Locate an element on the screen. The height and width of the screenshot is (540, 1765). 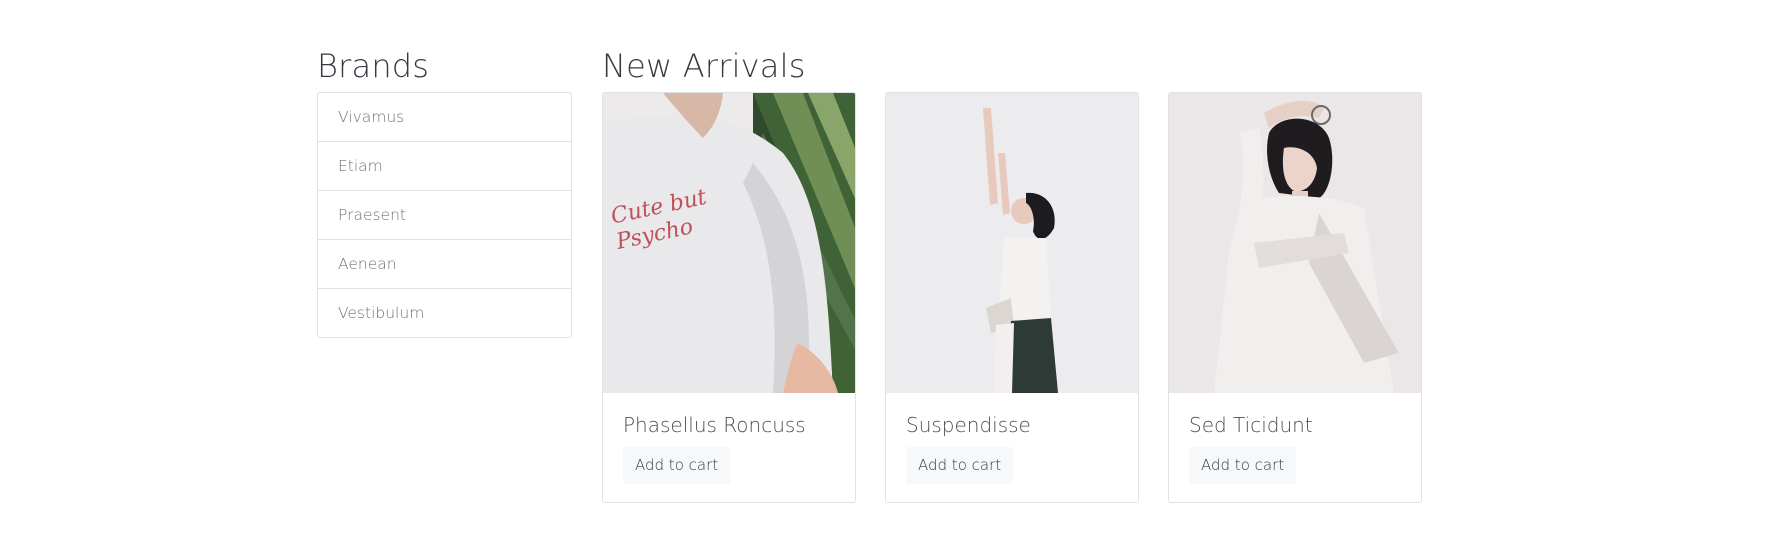
product-card: Sed Ticidunt Add to cart is located at coordinates (1295, 297).